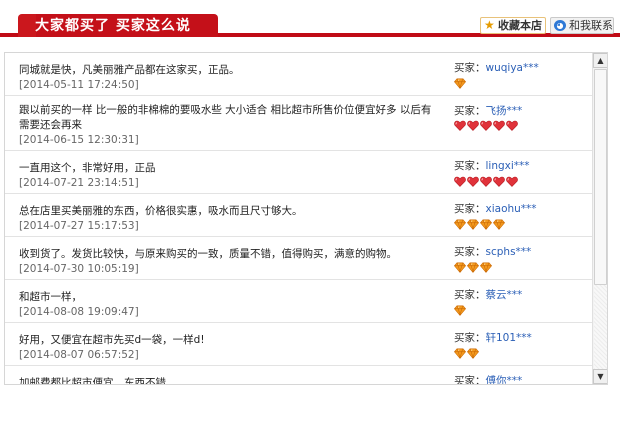 The width and height of the screenshot is (620, 438). Describe the element at coordinates (520, 25) in the screenshot. I see `favorite-shop-label: 收藏本店` at that location.